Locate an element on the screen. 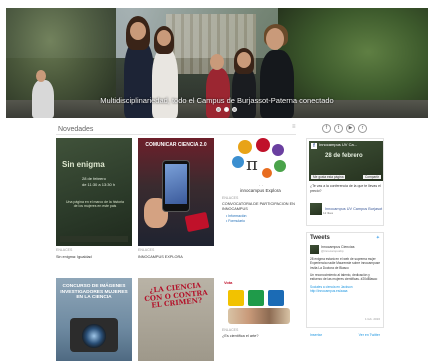  camera-lens is located at coordinates (94, 336).